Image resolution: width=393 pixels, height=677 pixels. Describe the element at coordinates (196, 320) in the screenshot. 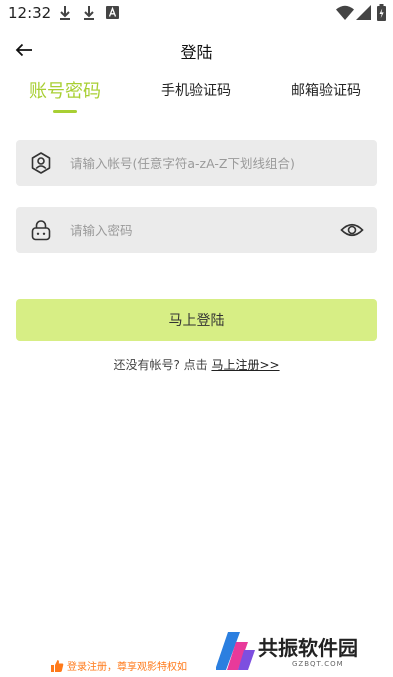

I see `login-button: 马上登陆` at that location.